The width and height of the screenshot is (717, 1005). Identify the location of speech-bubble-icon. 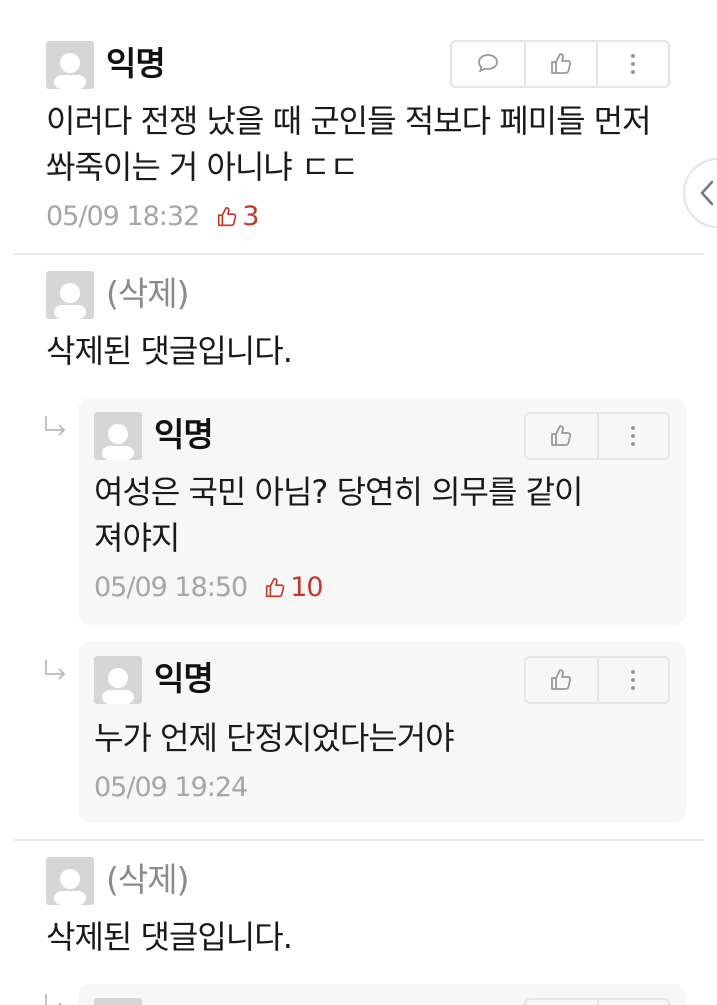
(488, 63).